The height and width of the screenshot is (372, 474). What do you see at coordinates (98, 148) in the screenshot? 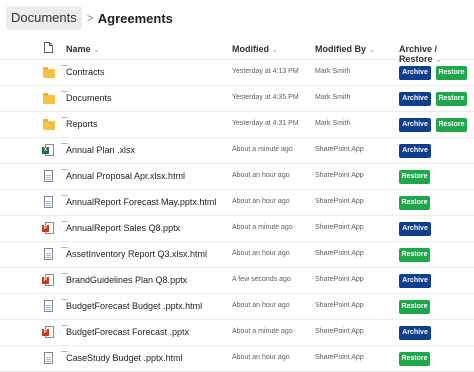
I see `file-name: ⁓ Annual Plan .xlsx` at bounding box center [98, 148].